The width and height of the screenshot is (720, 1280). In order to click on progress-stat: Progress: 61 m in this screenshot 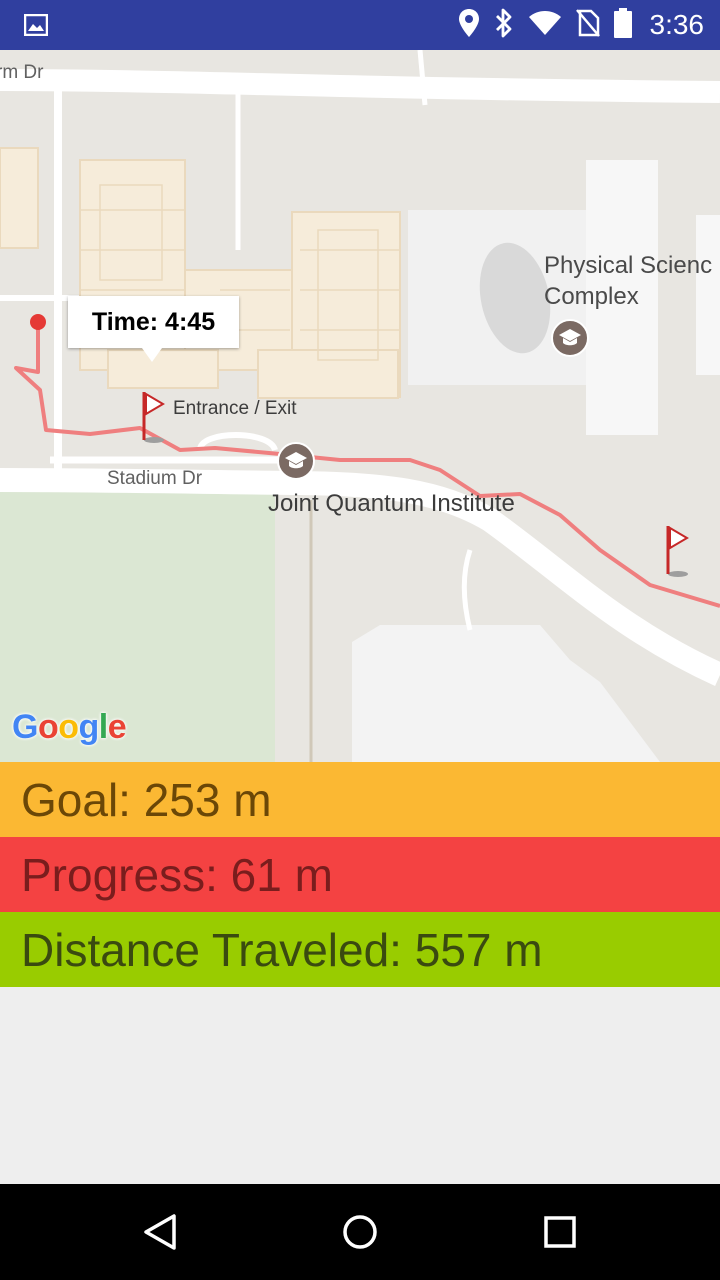, I will do `click(360, 874)`.